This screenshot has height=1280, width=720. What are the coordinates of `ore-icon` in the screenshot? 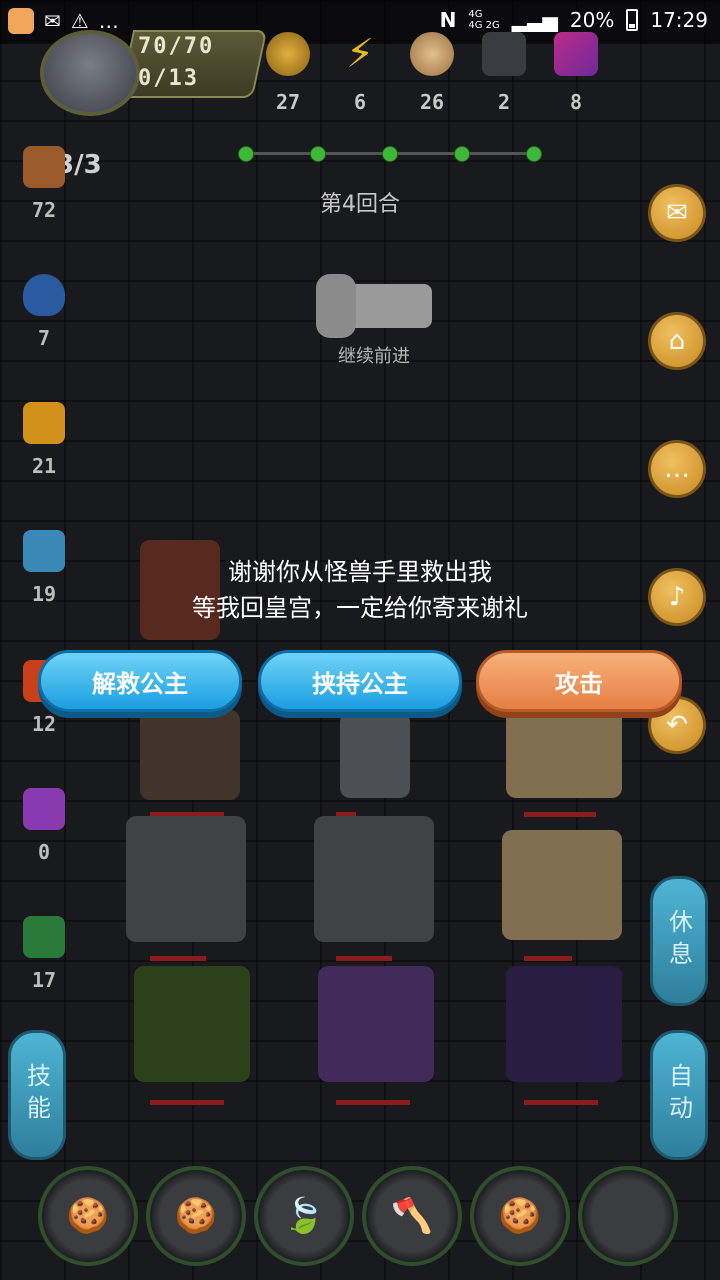 It's located at (504, 54).